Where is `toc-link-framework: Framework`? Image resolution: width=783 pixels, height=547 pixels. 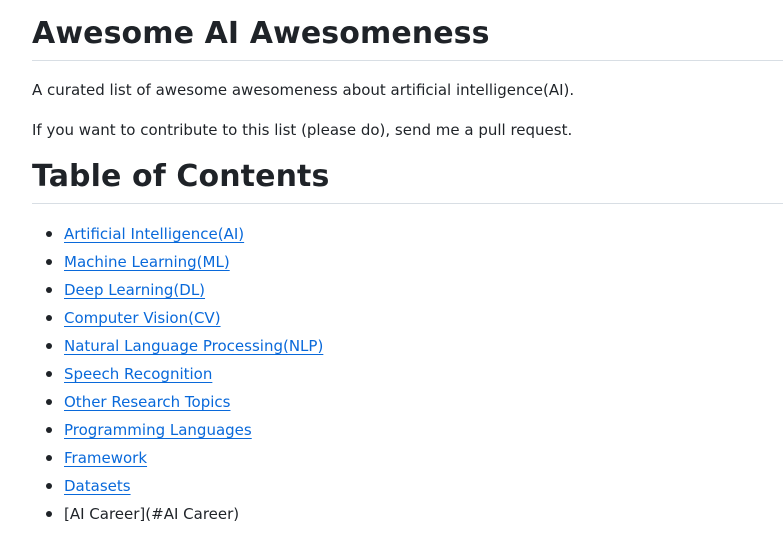
toc-link-framework: Framework is located at coordinates (105, 458).